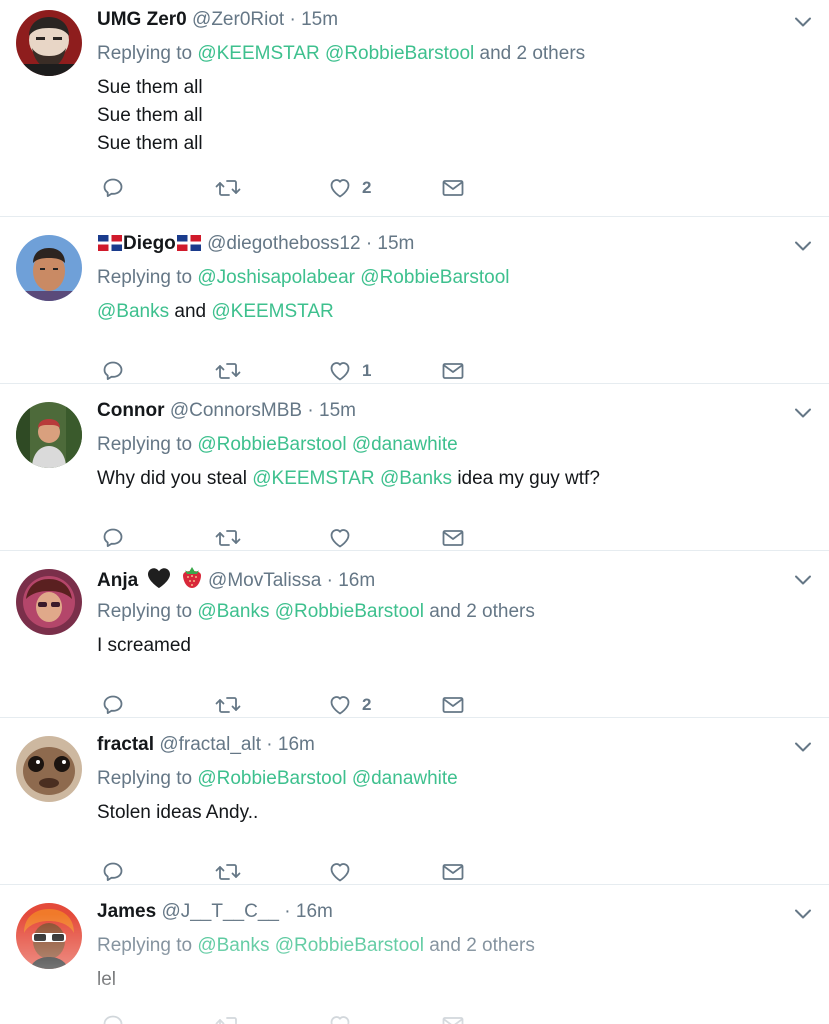 Image resolution: width=829 pixels, height=1024 pixels. What do you see at coordinates (191, 577) in the screenshot?
I see `strawberry-icon` at bounding box center [191, 577].